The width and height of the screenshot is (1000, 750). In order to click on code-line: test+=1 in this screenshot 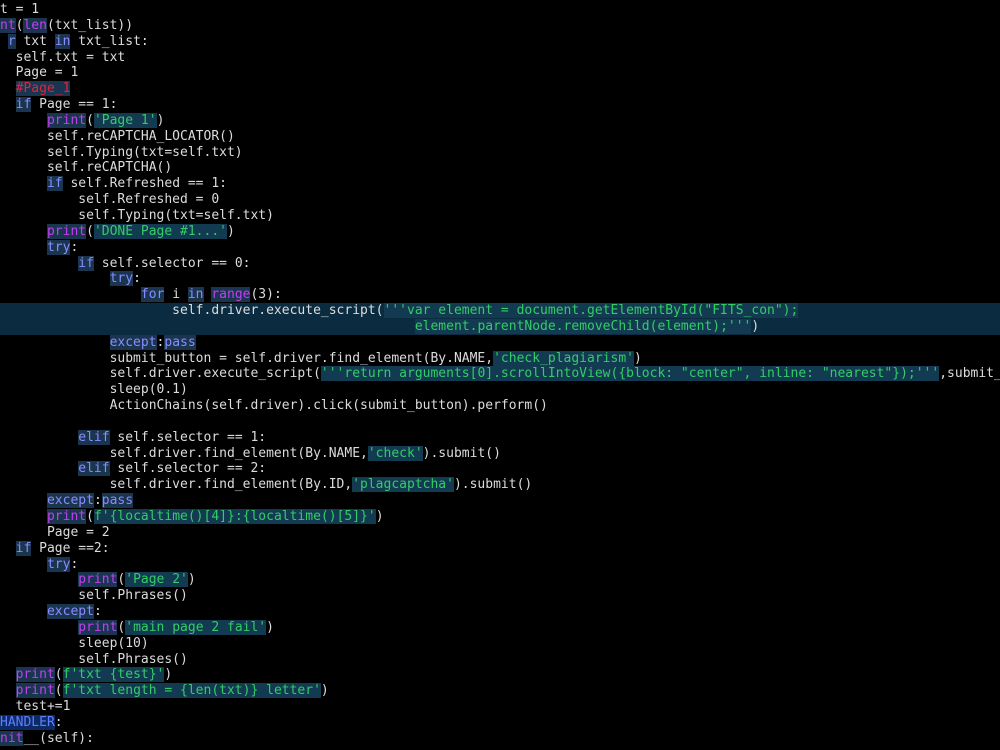, I will do `click(500, 707)`.